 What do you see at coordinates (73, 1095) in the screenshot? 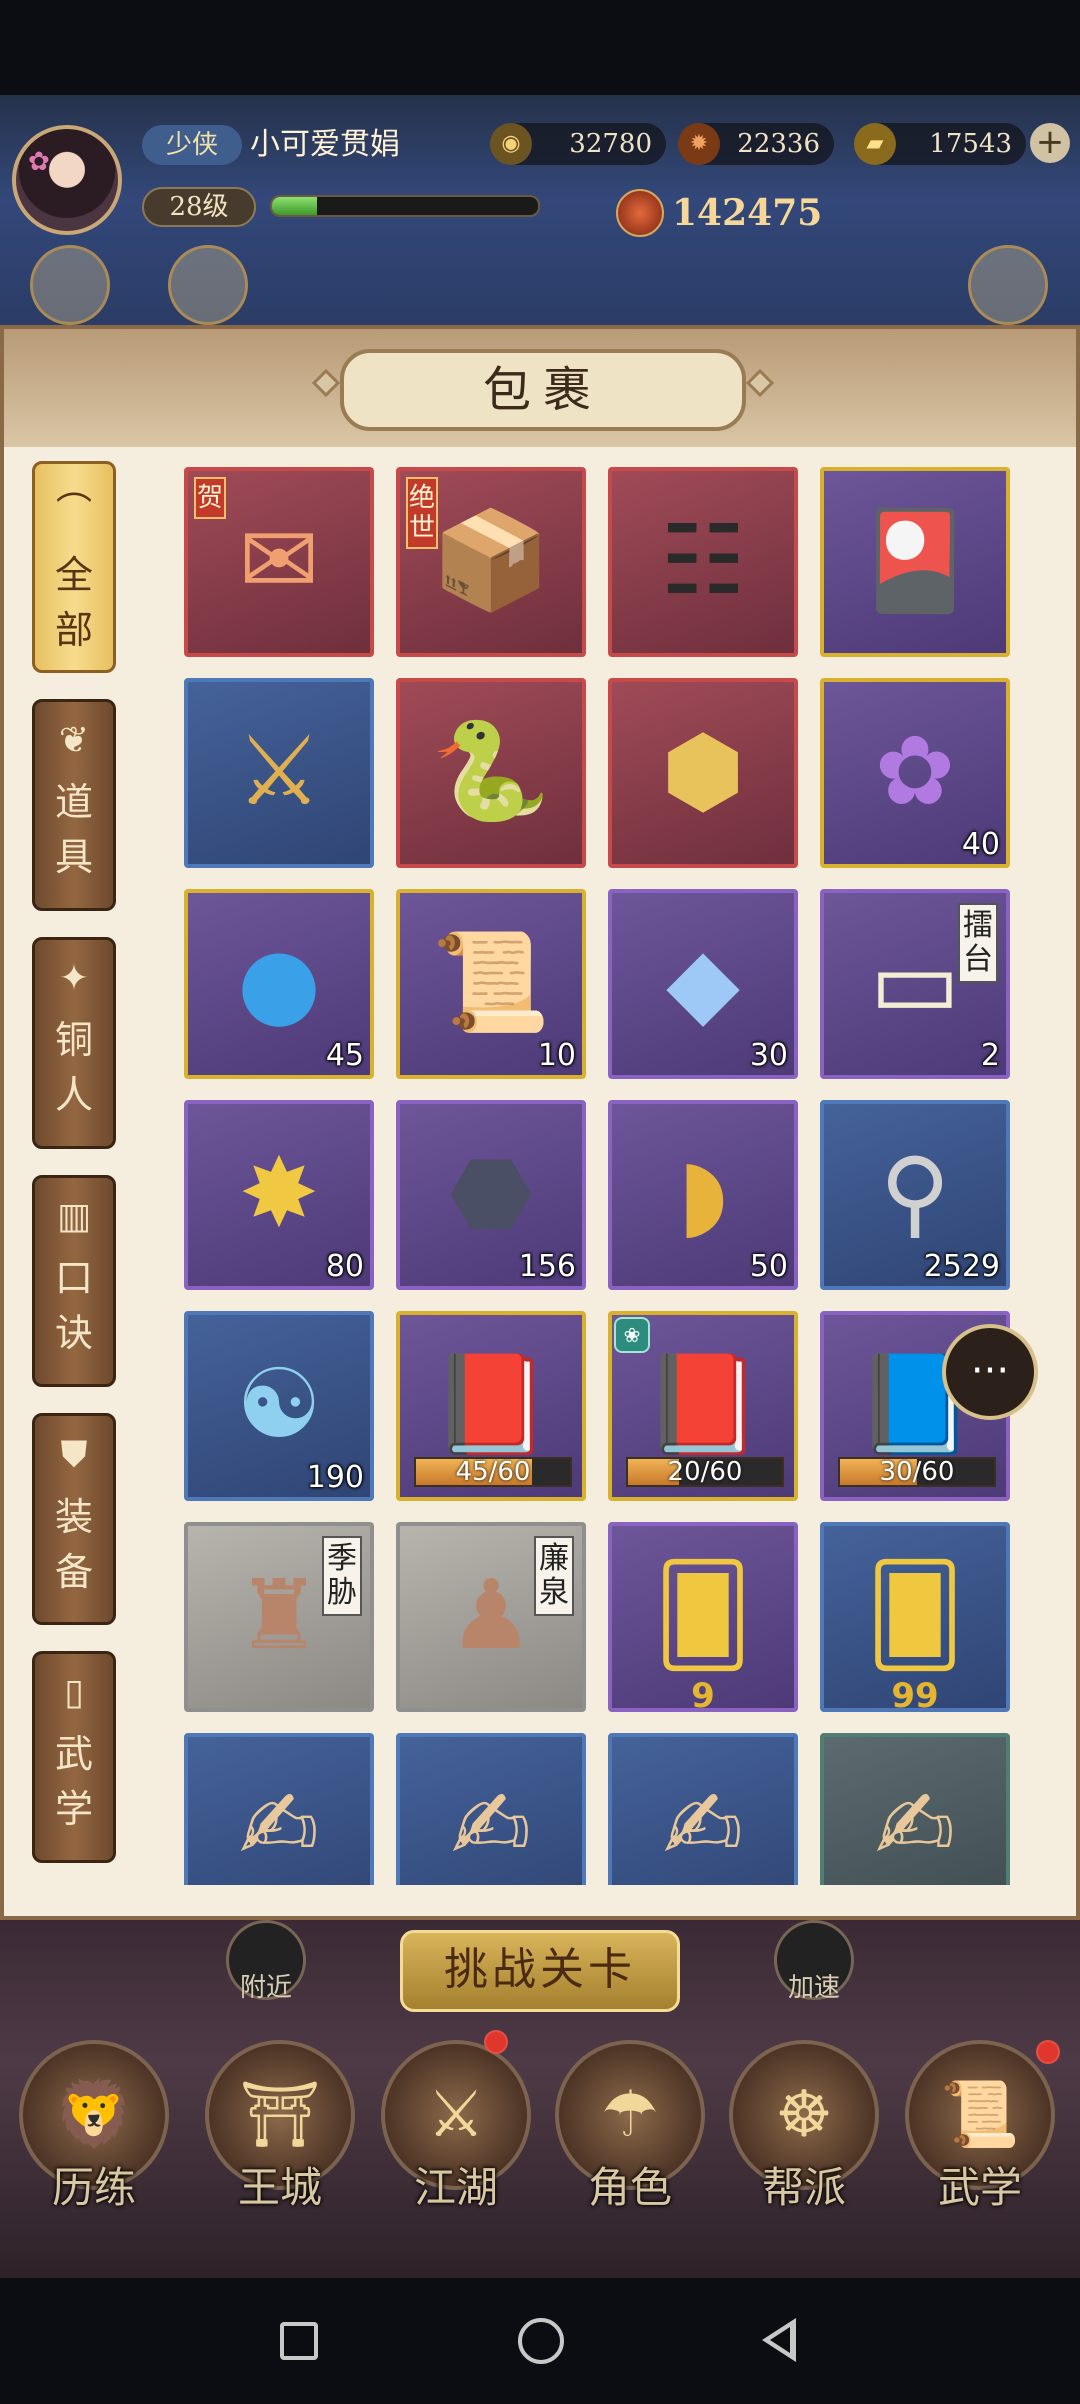
I see `tab-label-bottom: 人` at bounding box center [73, 1095].